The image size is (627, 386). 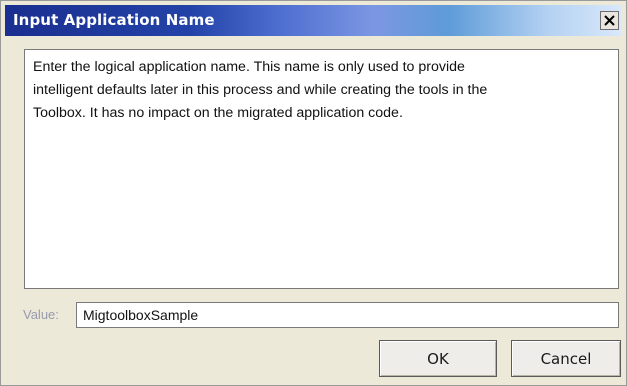 What do you see at coordinates (41, 314) in the screenshot?
I see `value-label: Value:` at bounding box center [41, 314].